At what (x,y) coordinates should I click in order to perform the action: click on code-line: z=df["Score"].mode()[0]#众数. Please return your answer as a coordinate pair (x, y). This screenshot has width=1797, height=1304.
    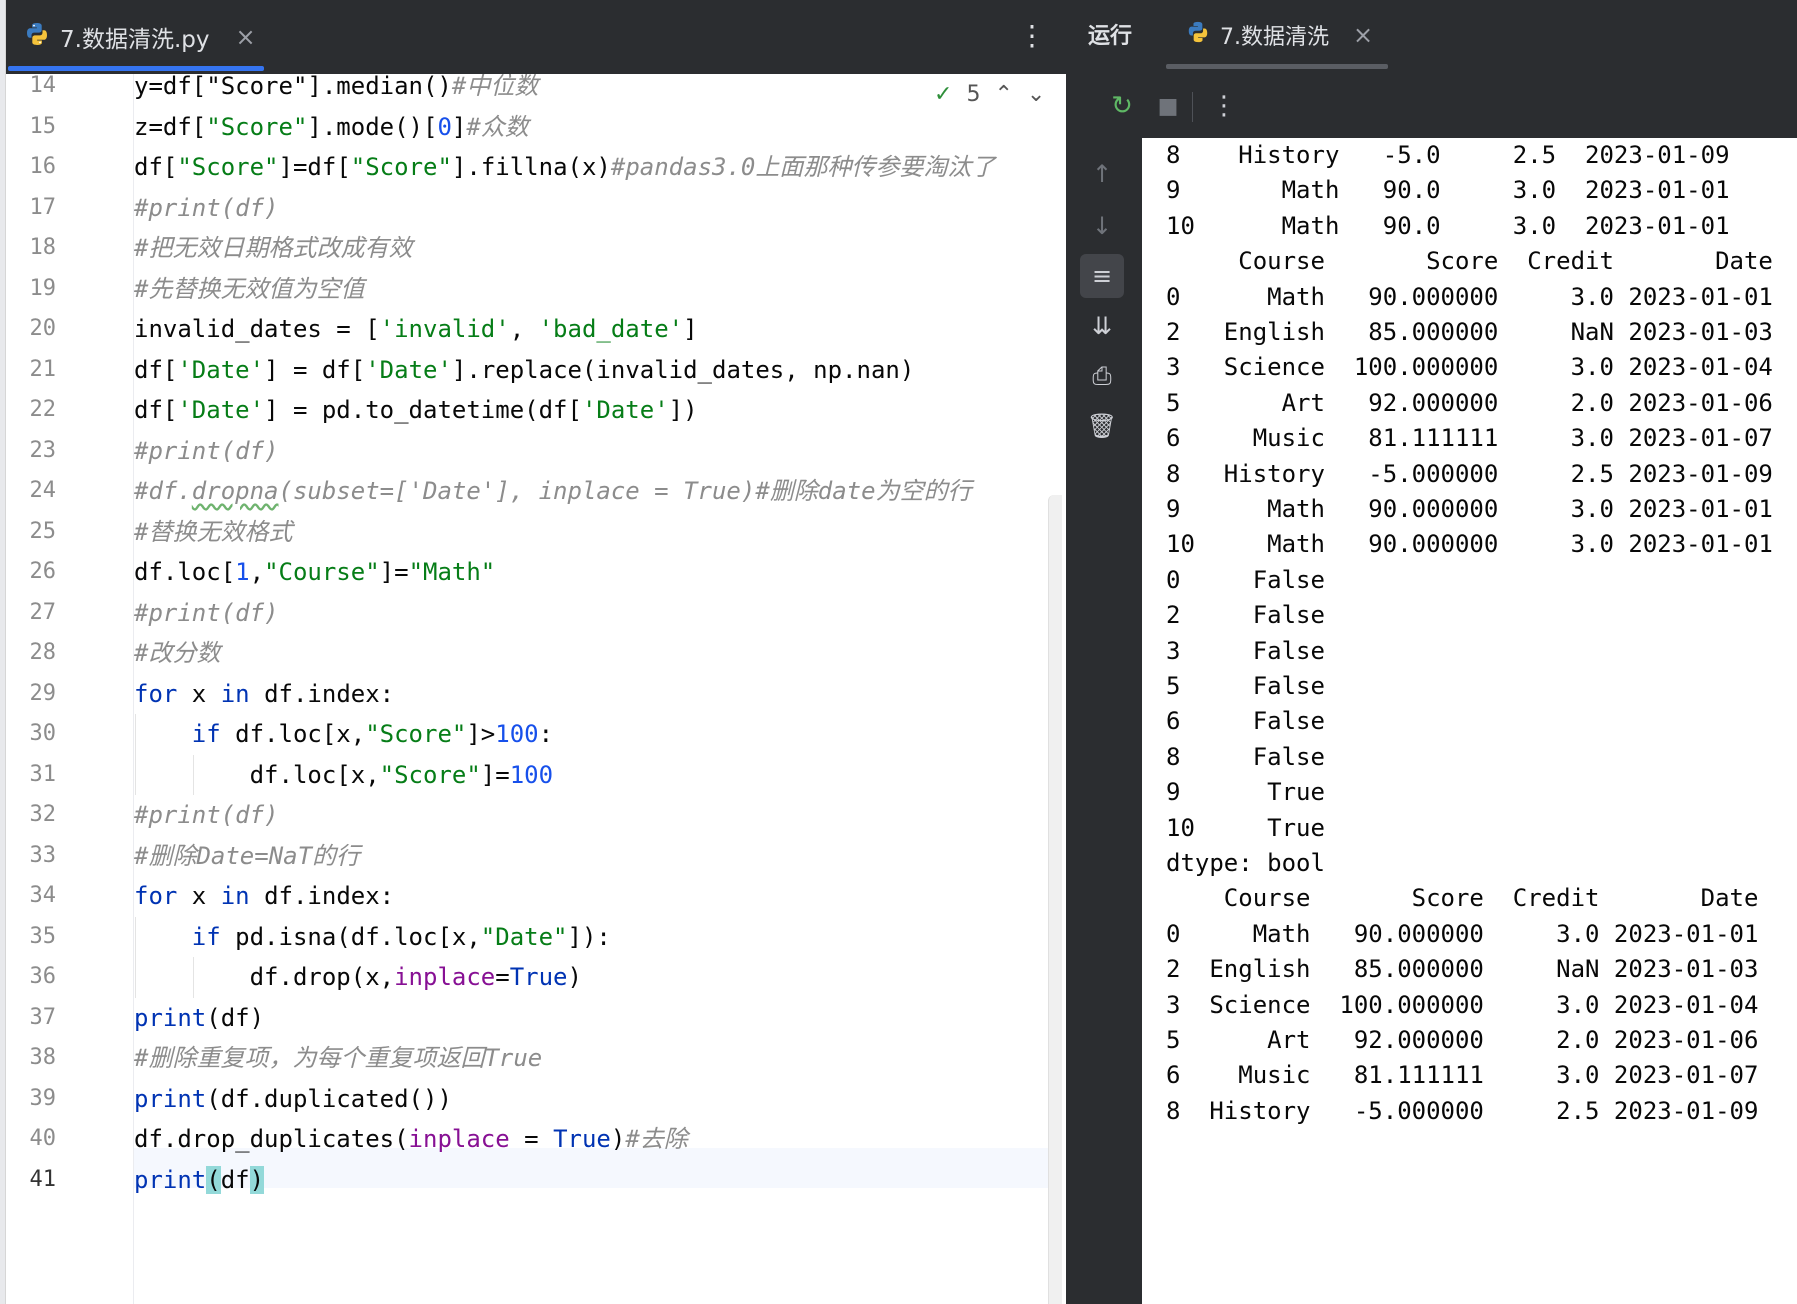
    Looking at the image, I should click on (331, 127).